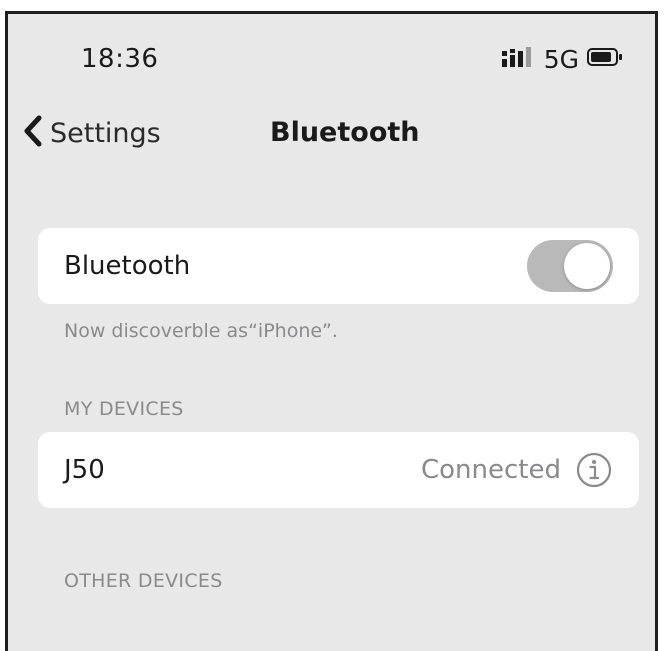  I want to click on bluetooth-toggle, so click(570, 266).